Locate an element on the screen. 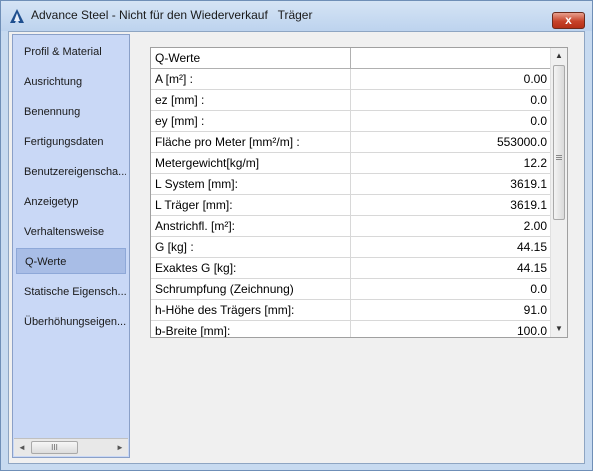 The image size is (595, 473). table-row: Fläche pro Meter [mm²/m] :553000.0 is located at coordinates (351, 142).